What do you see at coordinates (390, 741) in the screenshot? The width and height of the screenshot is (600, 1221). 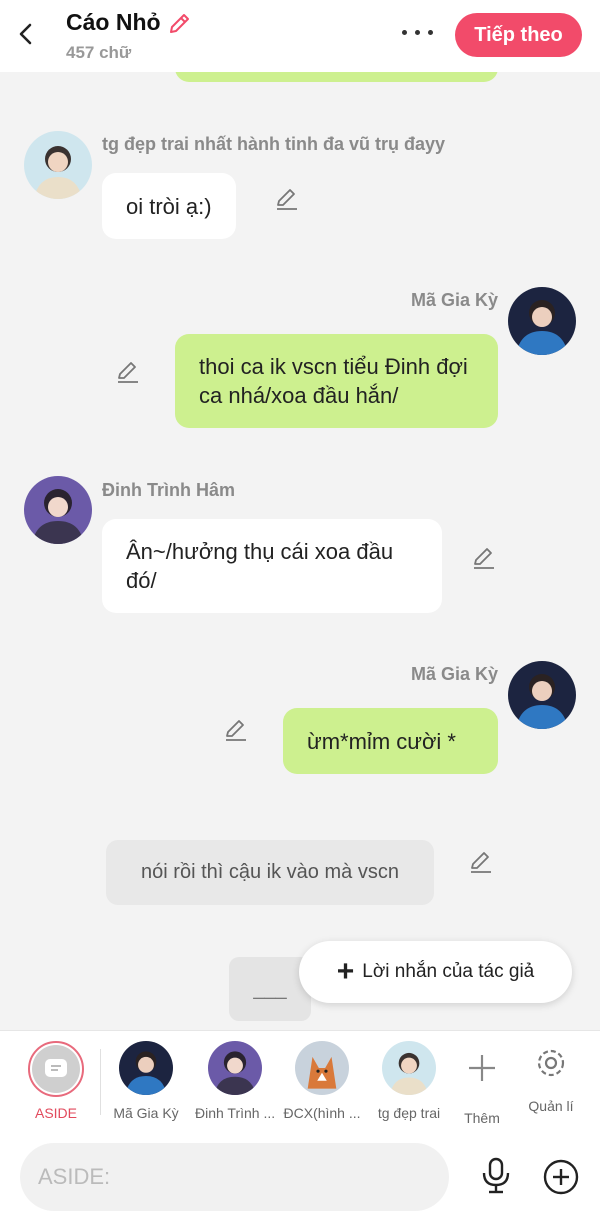 I see `message-bubble: ừm*mỉm cười *` at bounding box center [390, 741].